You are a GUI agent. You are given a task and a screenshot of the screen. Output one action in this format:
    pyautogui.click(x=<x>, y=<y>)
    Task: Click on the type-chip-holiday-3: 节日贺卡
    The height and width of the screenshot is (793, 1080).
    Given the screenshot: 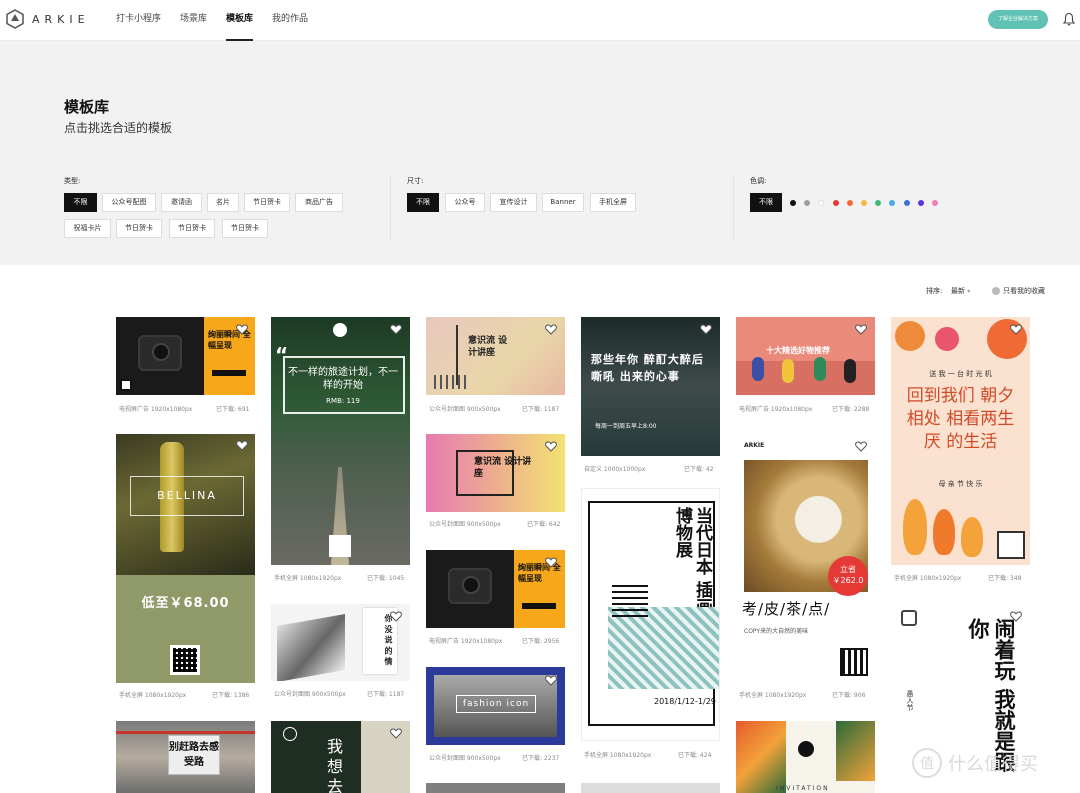 What is the action you would take?
    pyautogui.click(x=192, y=228)
    